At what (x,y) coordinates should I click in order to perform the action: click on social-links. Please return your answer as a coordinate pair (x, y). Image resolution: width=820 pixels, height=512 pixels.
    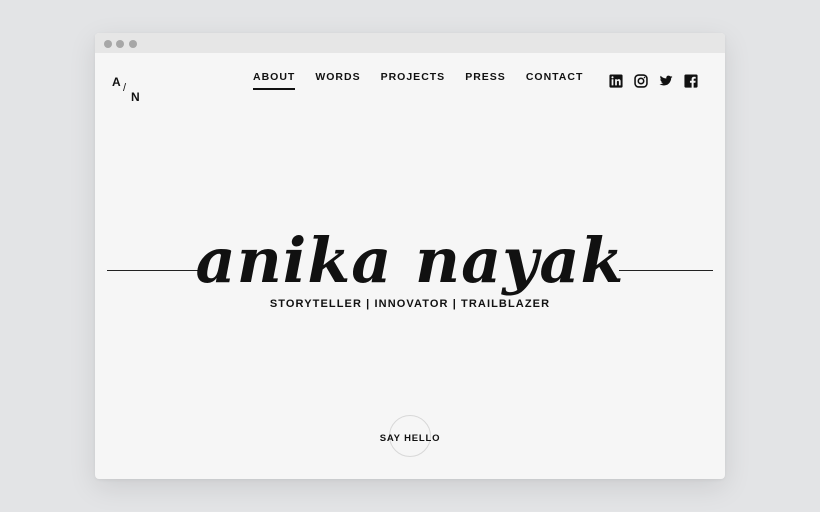
    Looking at the image, I should click on (653, 81).